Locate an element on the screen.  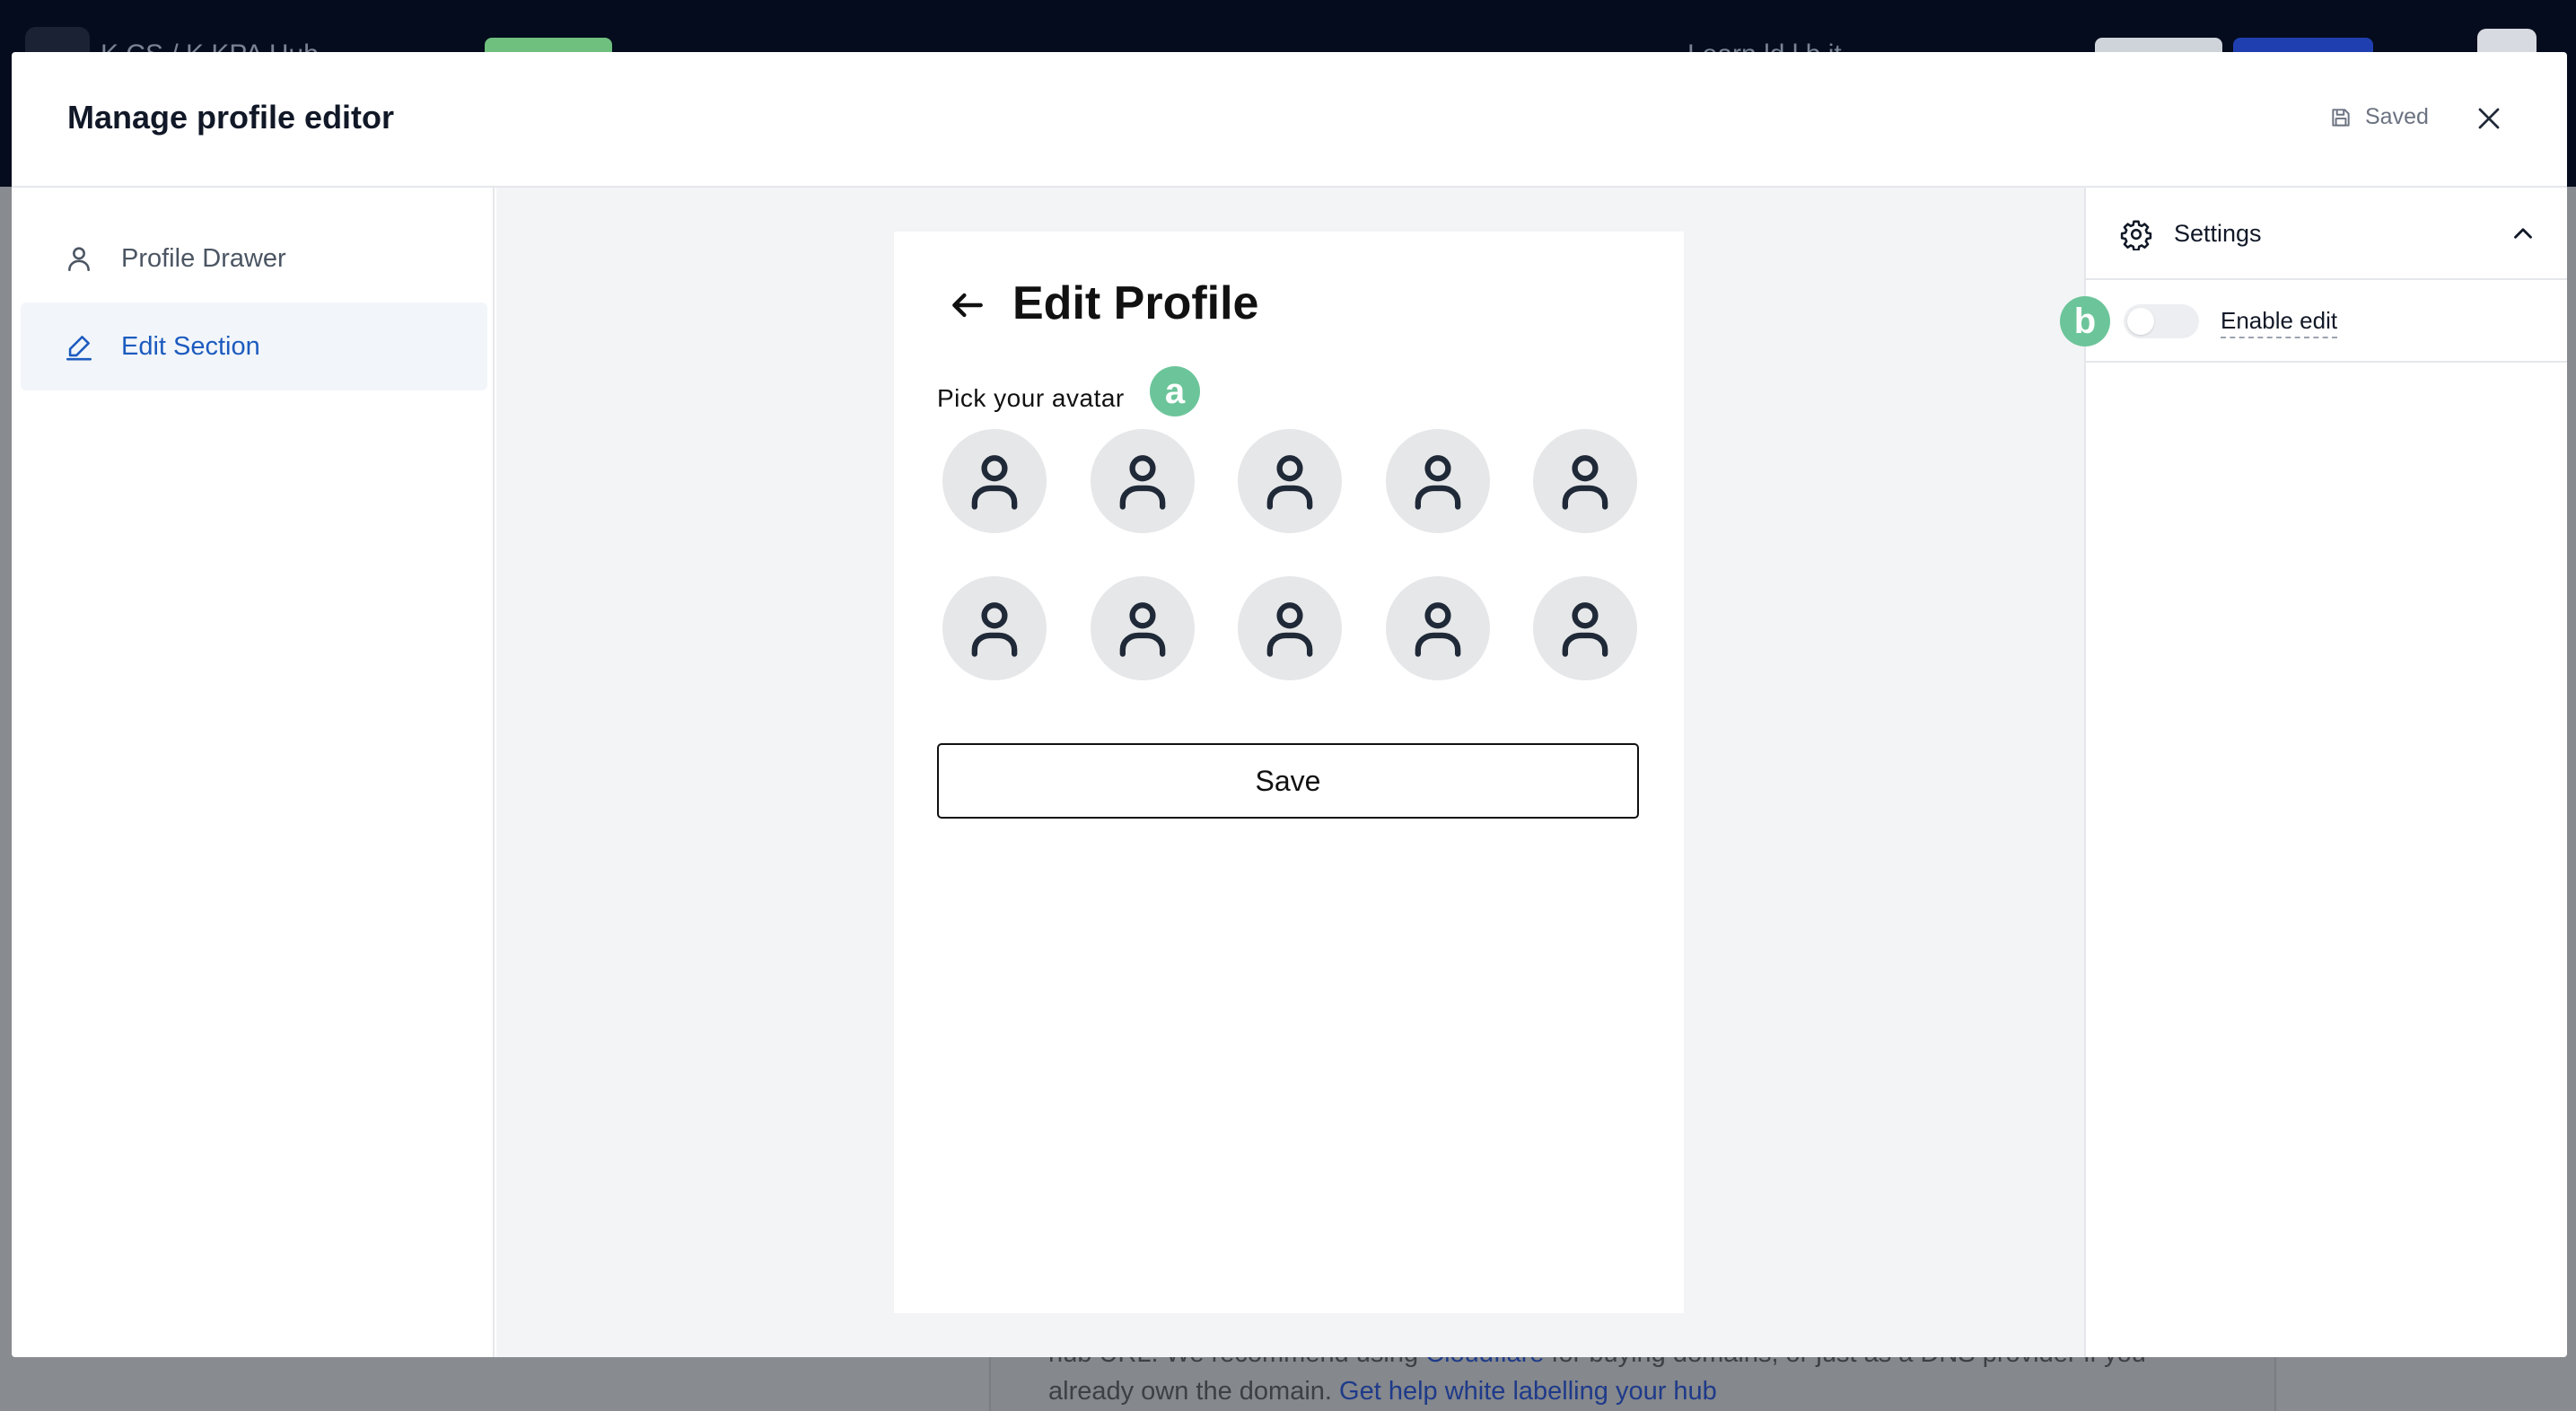
enable-edit-toggle is located at coordinates (2161, 321).